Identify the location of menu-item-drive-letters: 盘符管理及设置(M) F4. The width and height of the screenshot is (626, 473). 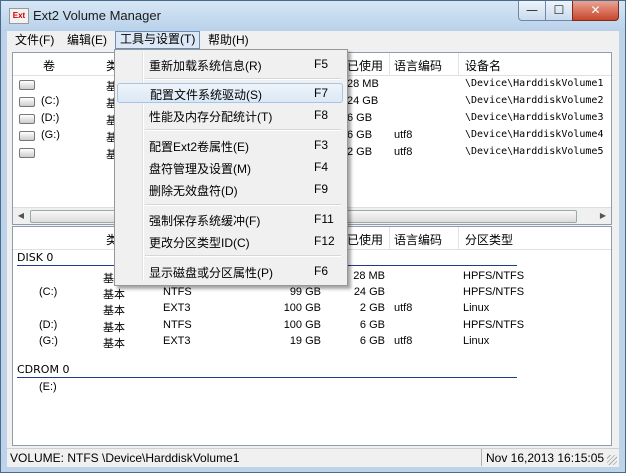
(230, 167).